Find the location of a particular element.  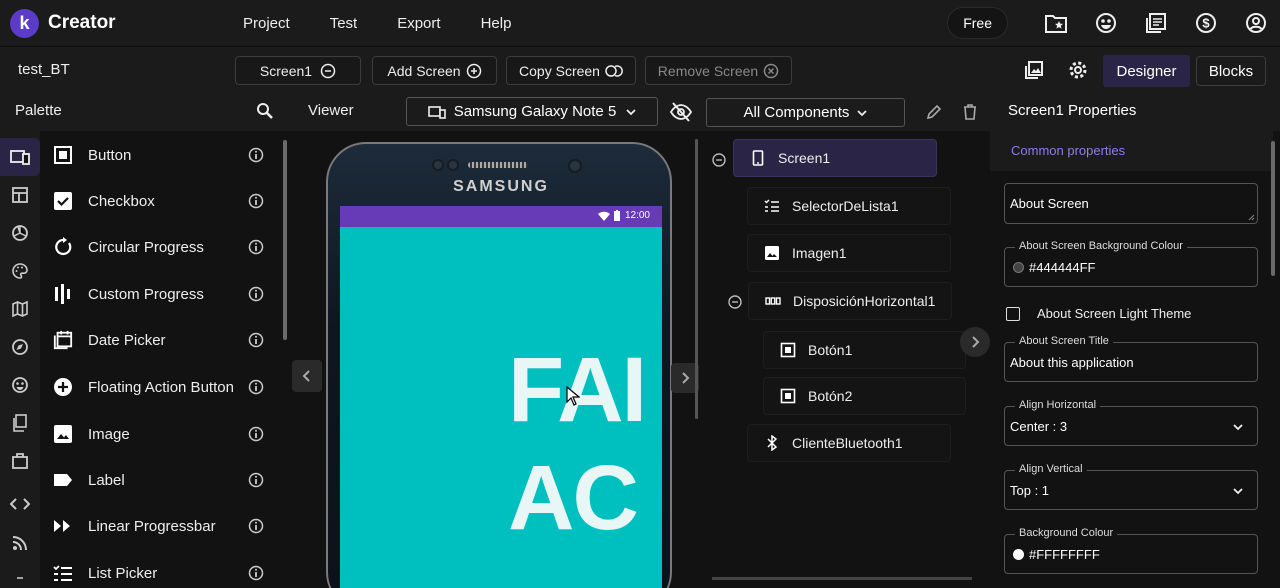

category-code-icon is located at coordinates (20, 504).